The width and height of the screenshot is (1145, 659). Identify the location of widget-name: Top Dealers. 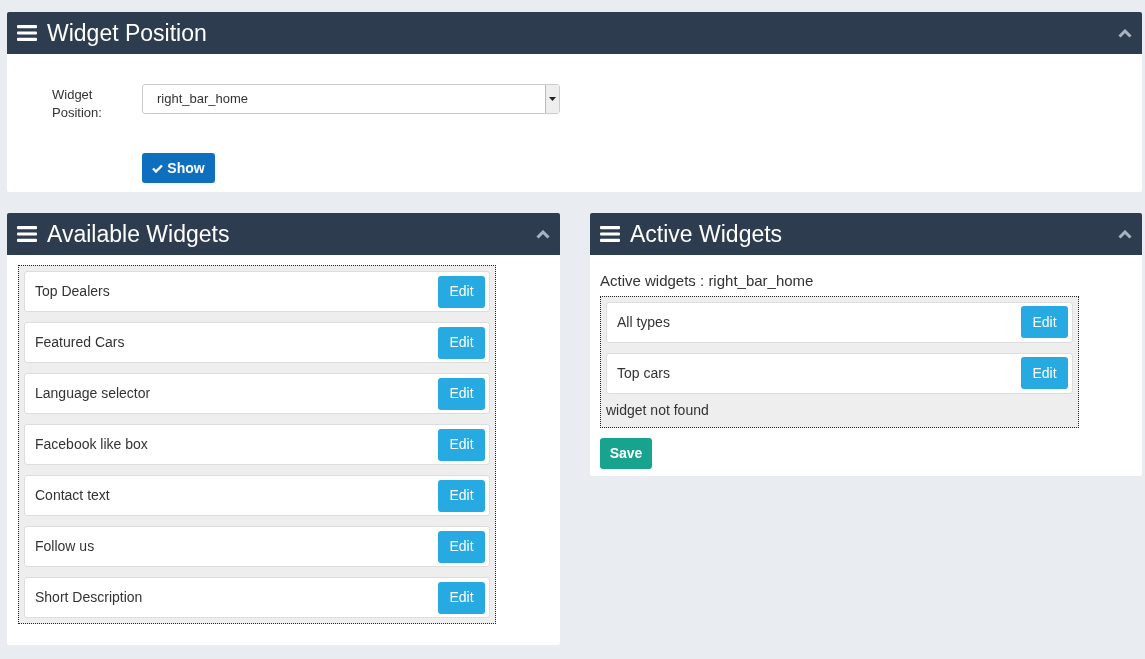
(73, 291).